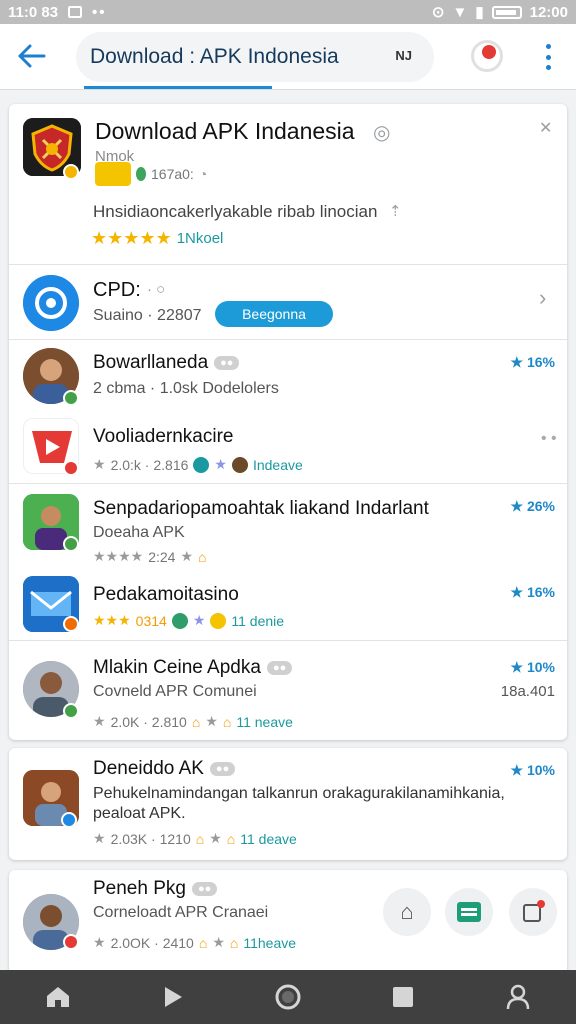  Describe the element at coordinates (542, 298) in the screenshot. I see `chevron-right-icon: ›` at that location.